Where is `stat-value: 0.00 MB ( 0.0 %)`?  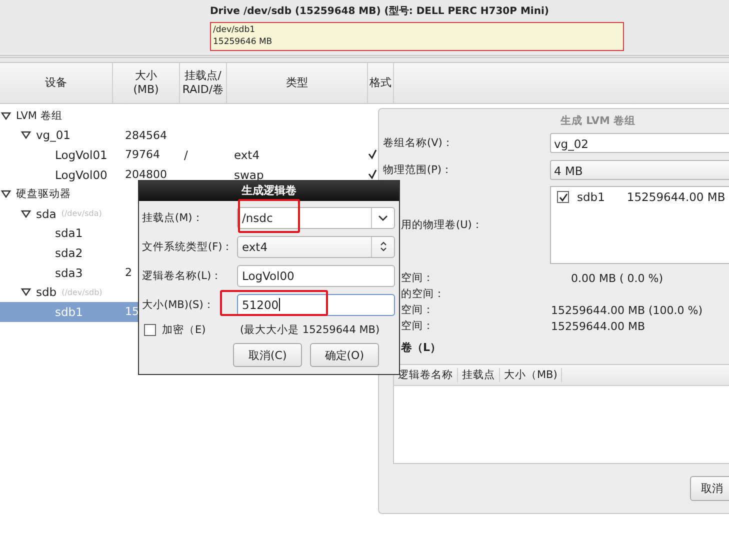 stat-value: 0.00 MB ( 0.0 %) is located at coordinates (617, 278).